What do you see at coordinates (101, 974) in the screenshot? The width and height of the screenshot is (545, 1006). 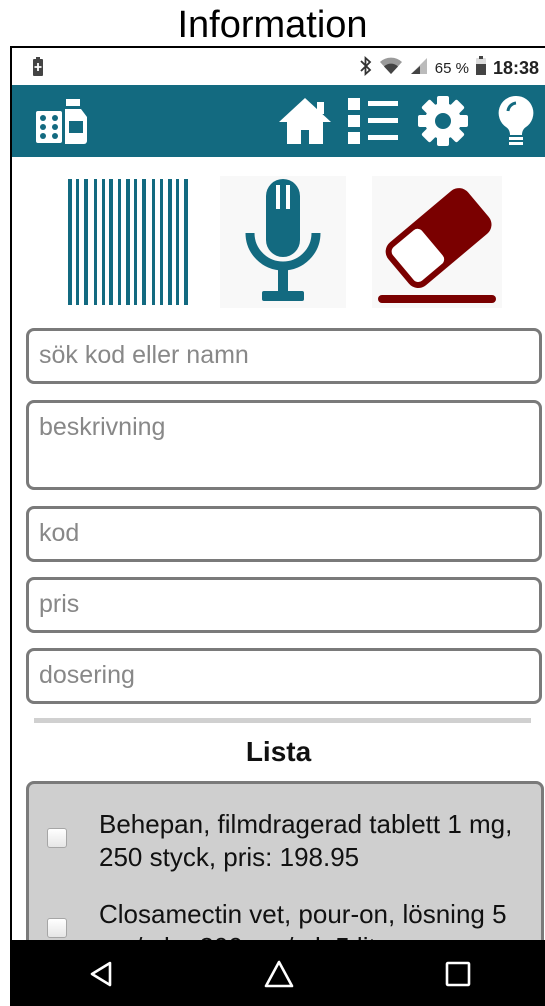 I see `back-icon` at bounding box center [101, 974].